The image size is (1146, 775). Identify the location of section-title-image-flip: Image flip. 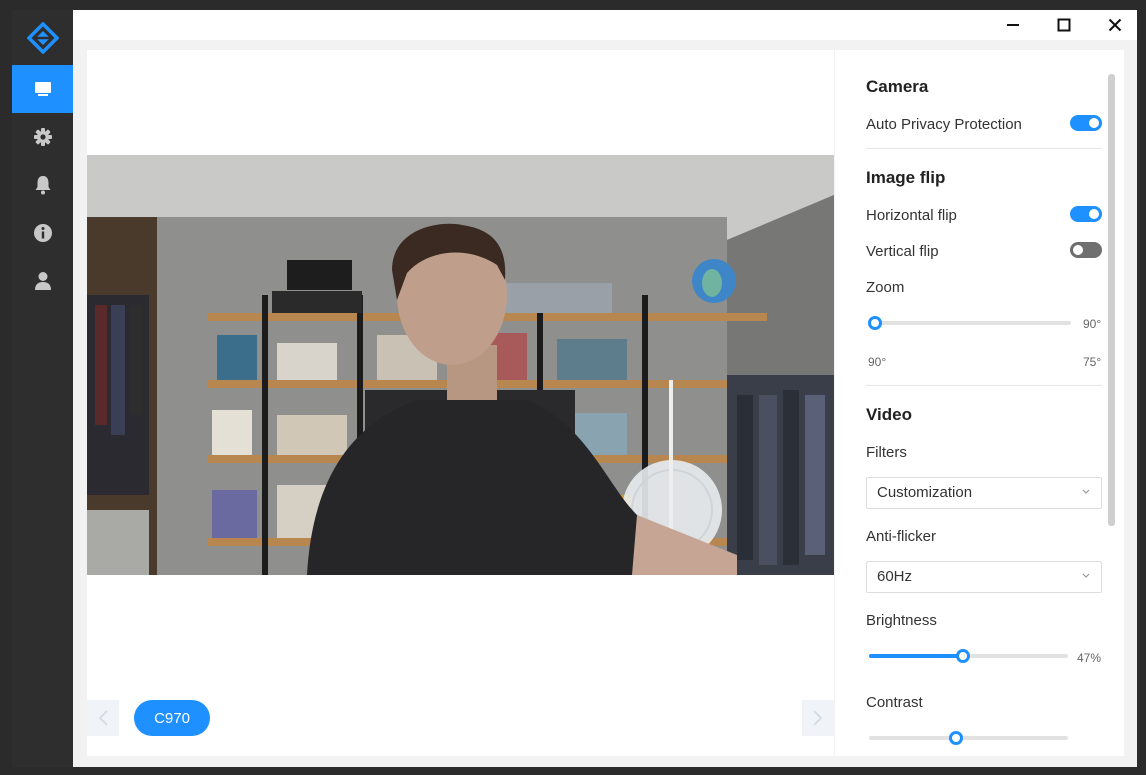
(906, 177).